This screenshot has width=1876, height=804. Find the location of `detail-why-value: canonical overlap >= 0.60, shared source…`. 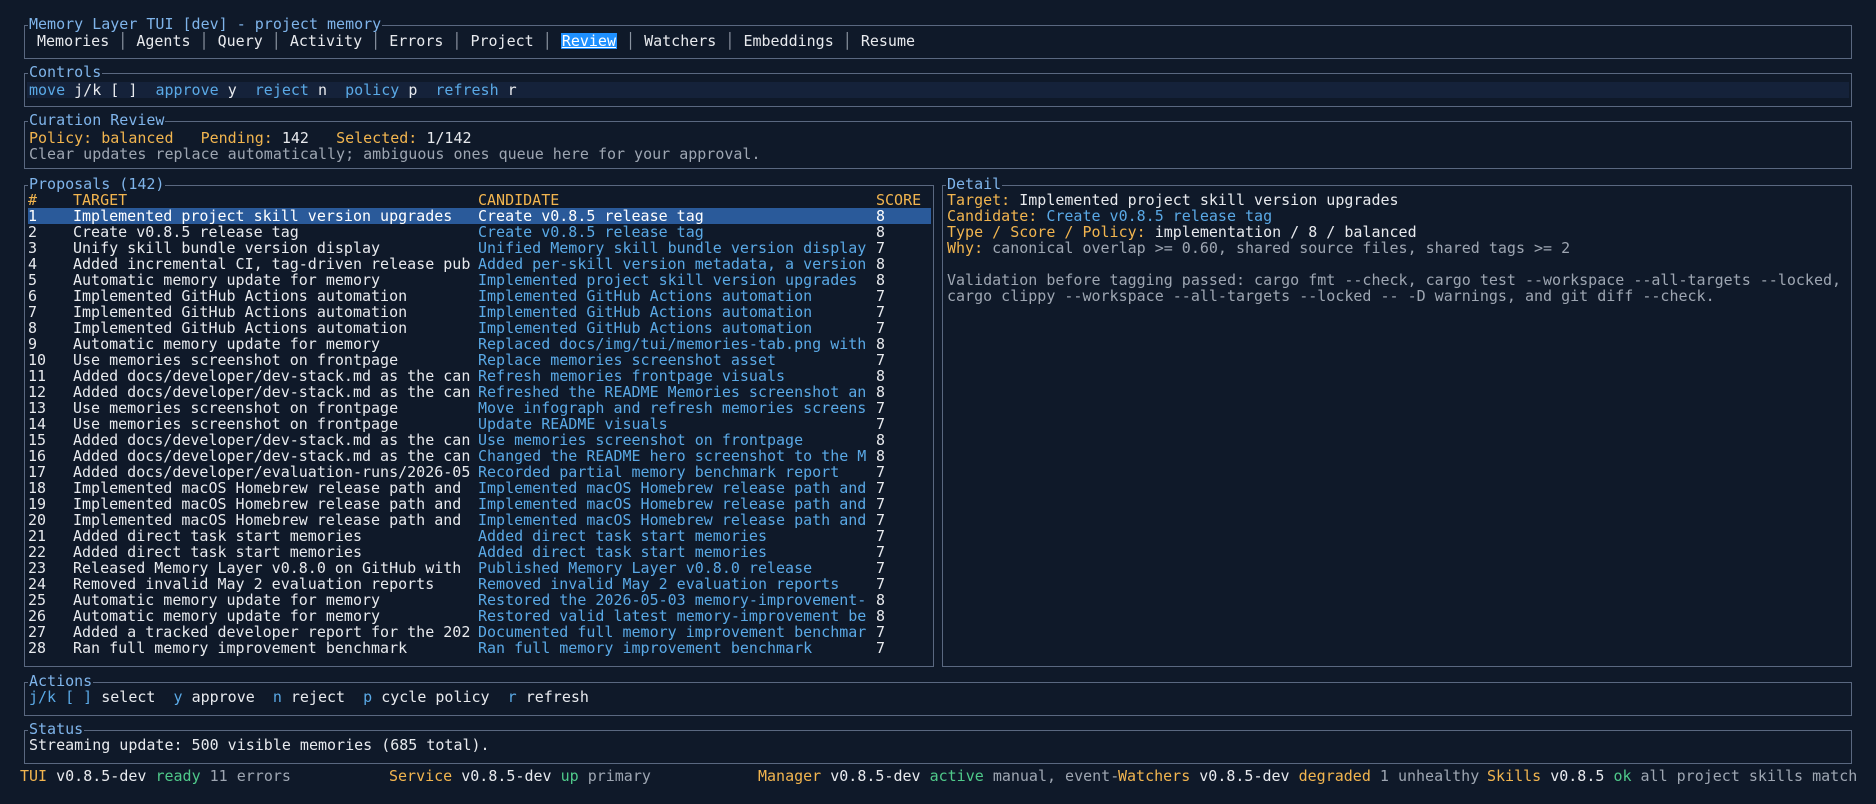

detail-why-value: canonical overlap >= 0.60, shared source… is located at coordinates (1281, 248).